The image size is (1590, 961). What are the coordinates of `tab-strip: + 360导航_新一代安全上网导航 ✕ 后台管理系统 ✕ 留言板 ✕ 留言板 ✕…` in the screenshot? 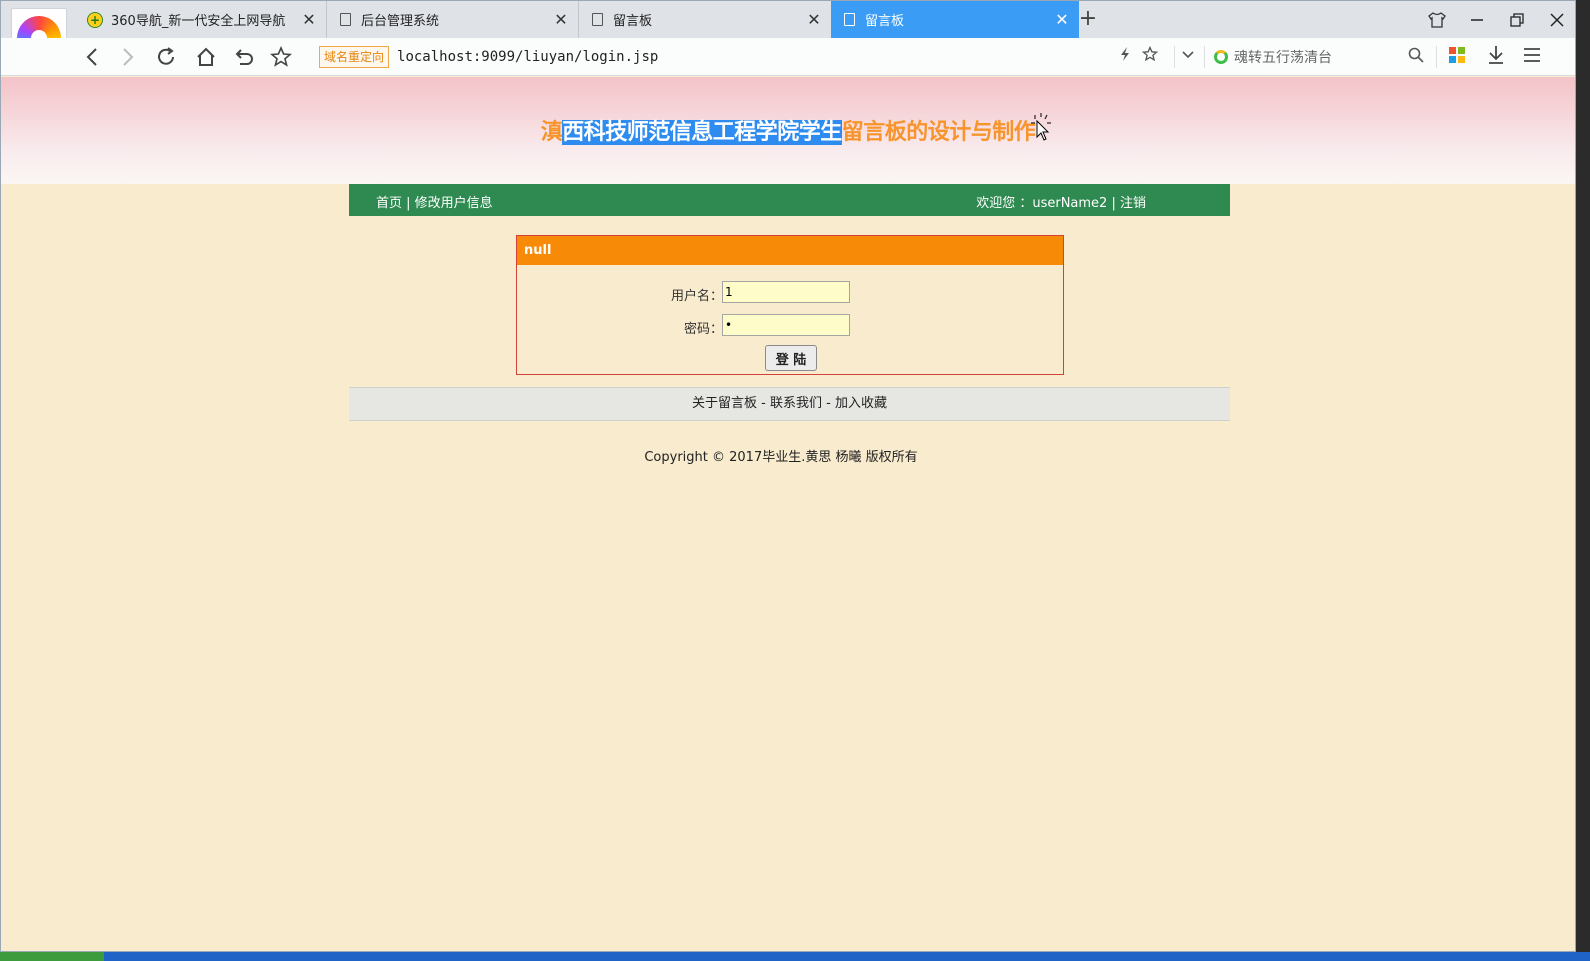 It's located at (788, 34).